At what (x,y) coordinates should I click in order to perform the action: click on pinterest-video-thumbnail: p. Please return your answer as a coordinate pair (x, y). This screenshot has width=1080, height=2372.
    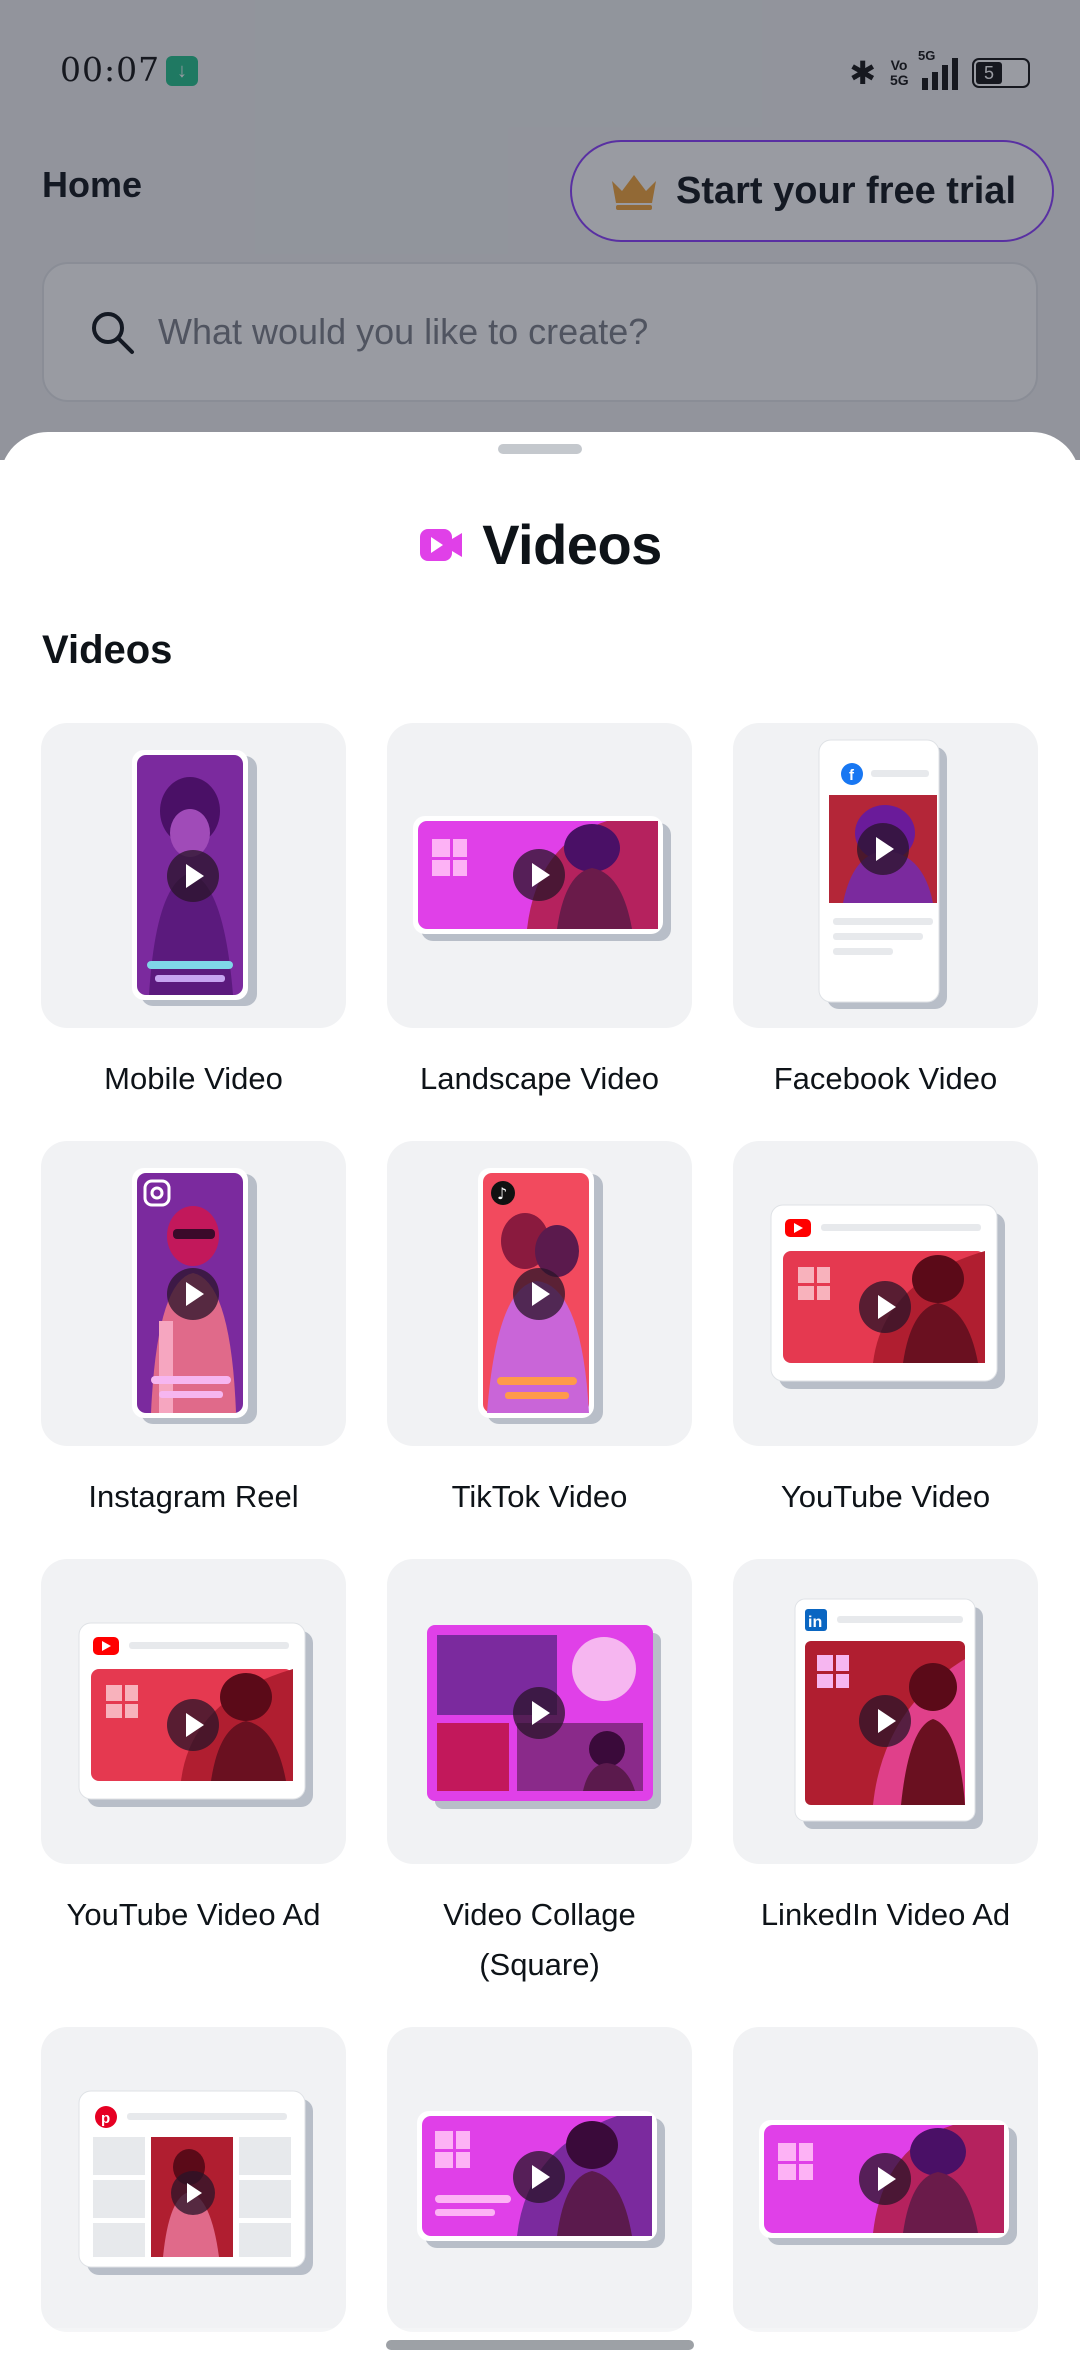
    Looking at the image, I should click on (193, 2179).